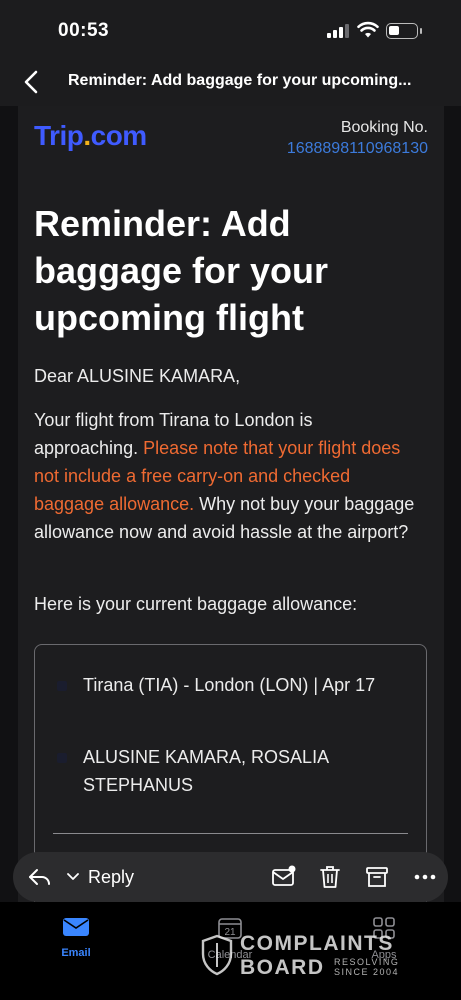 The height and width of the screenshot is (1000, 461). What do you see at coordinates (230, 29) in the screenshot?
I see `status-bar: 00:53` at bounding box center [230, 29].